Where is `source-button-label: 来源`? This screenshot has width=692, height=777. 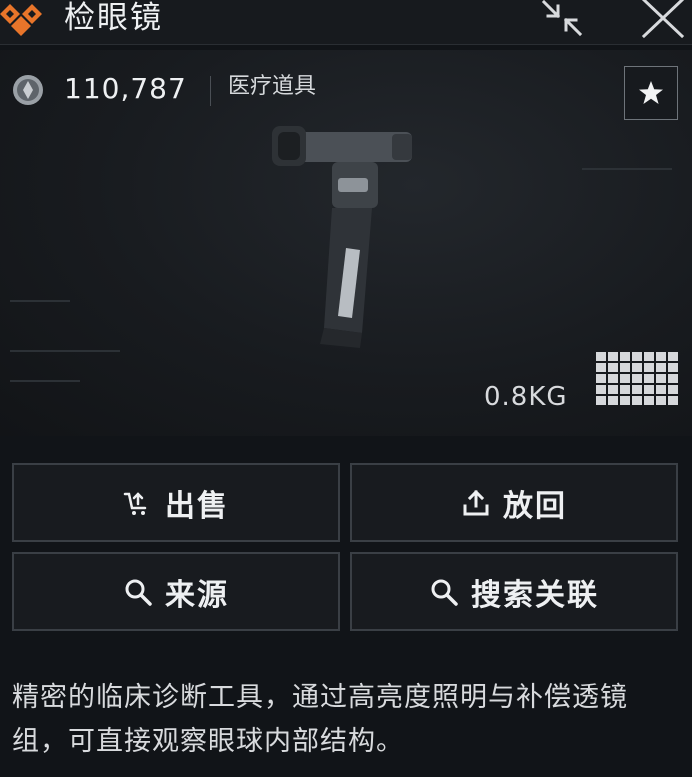 source-button-label: 来源 is located at coordinates (197, 595).